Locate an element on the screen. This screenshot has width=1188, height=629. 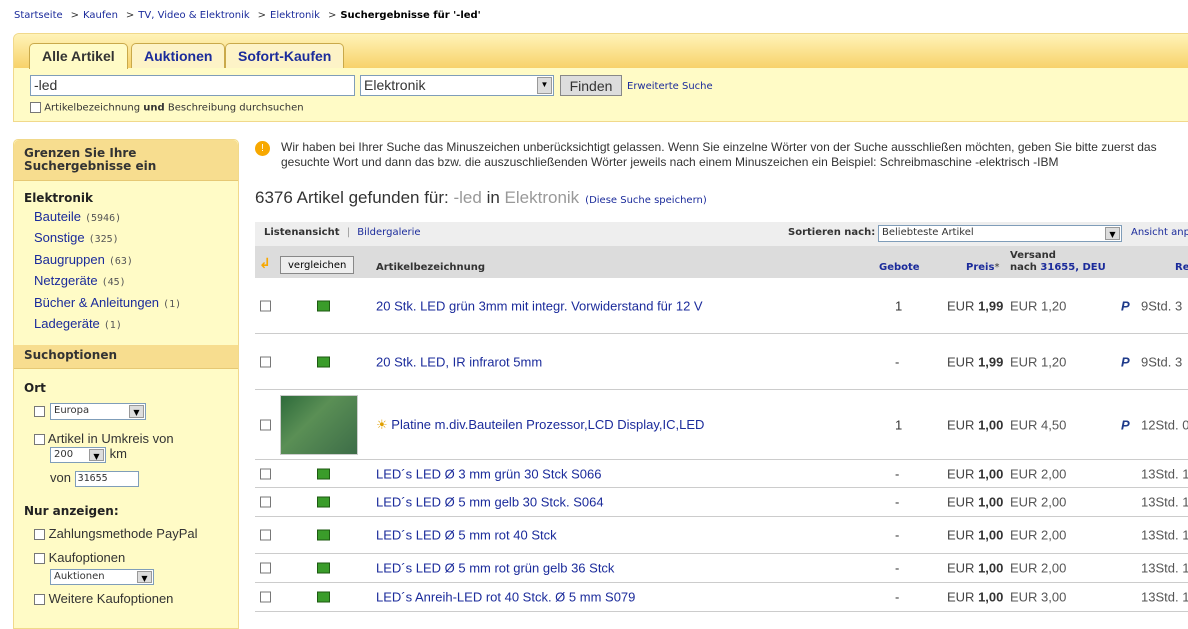
radius-select: 200 ▼ is located at coordinates (78, 454).